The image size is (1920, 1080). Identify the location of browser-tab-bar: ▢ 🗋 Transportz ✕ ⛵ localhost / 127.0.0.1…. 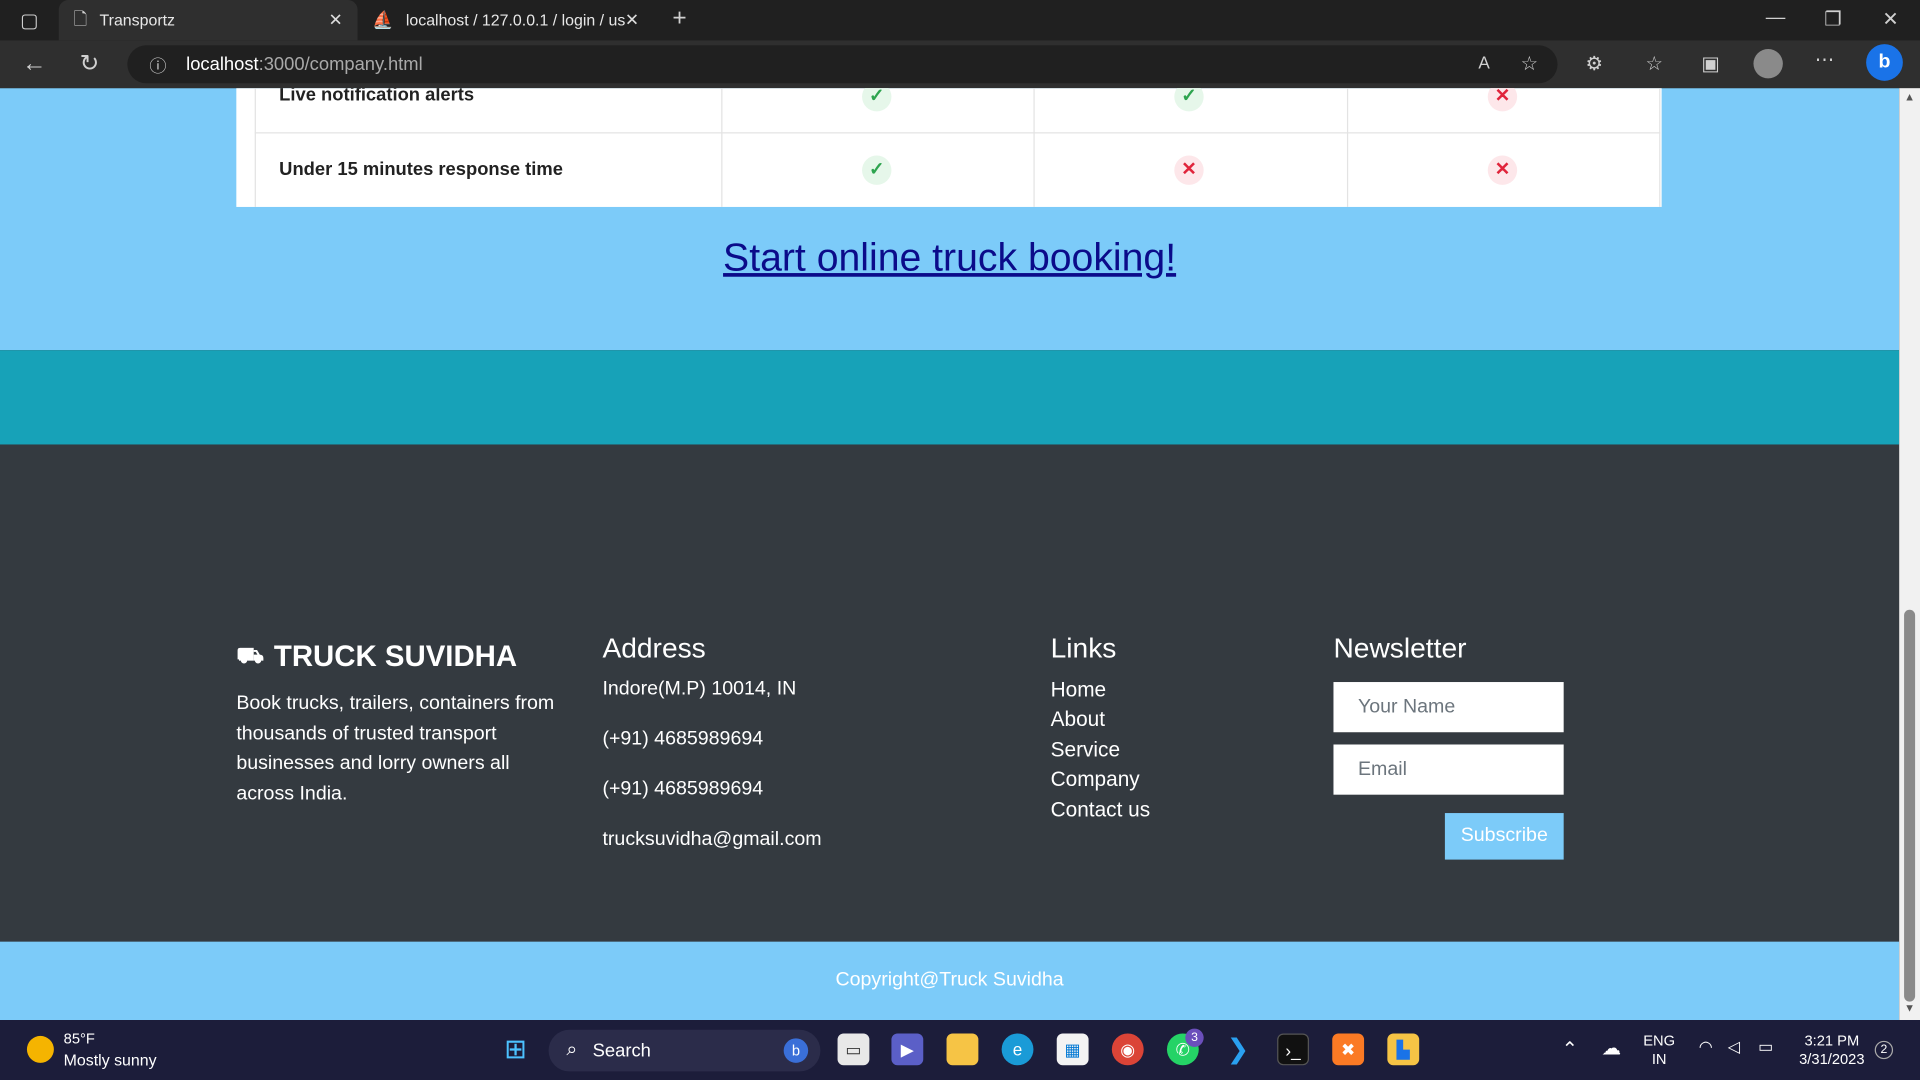
(960, 20).